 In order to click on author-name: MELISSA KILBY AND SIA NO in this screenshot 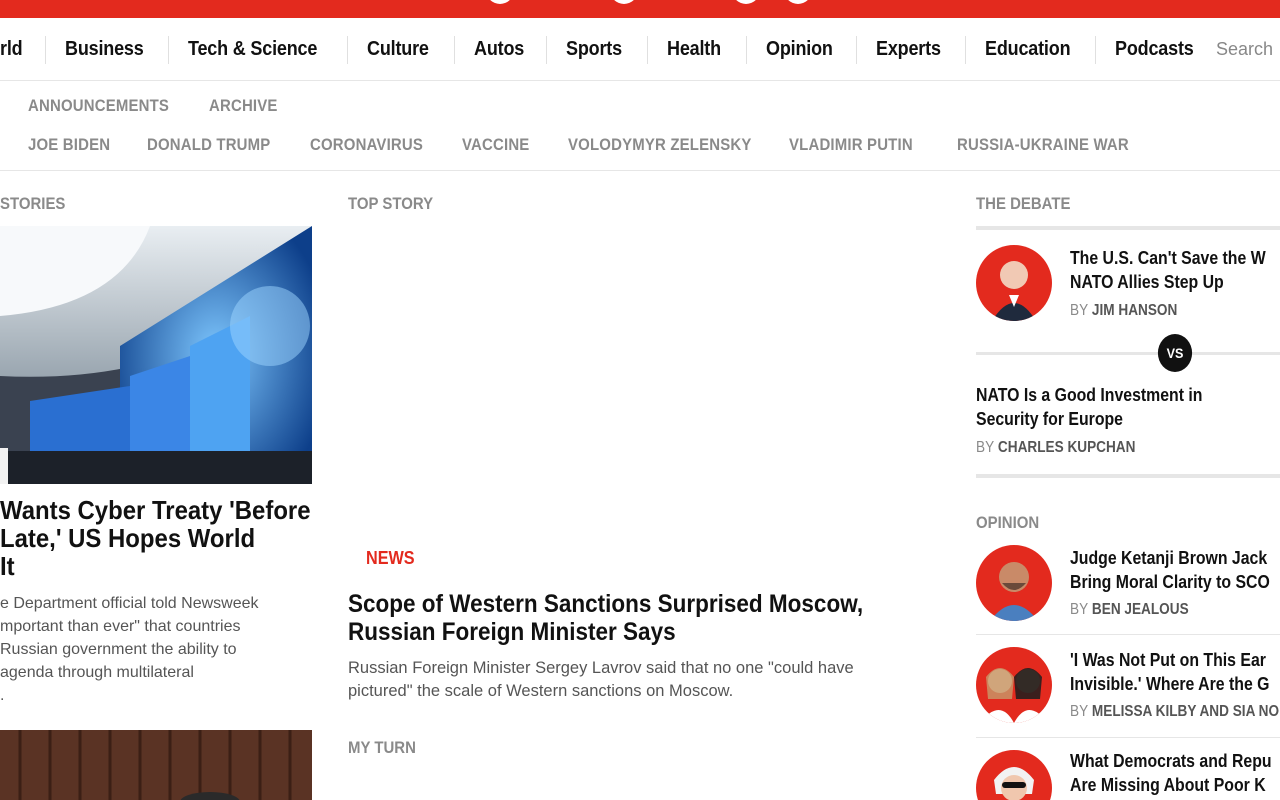, I will do `click(1185, 711)`.